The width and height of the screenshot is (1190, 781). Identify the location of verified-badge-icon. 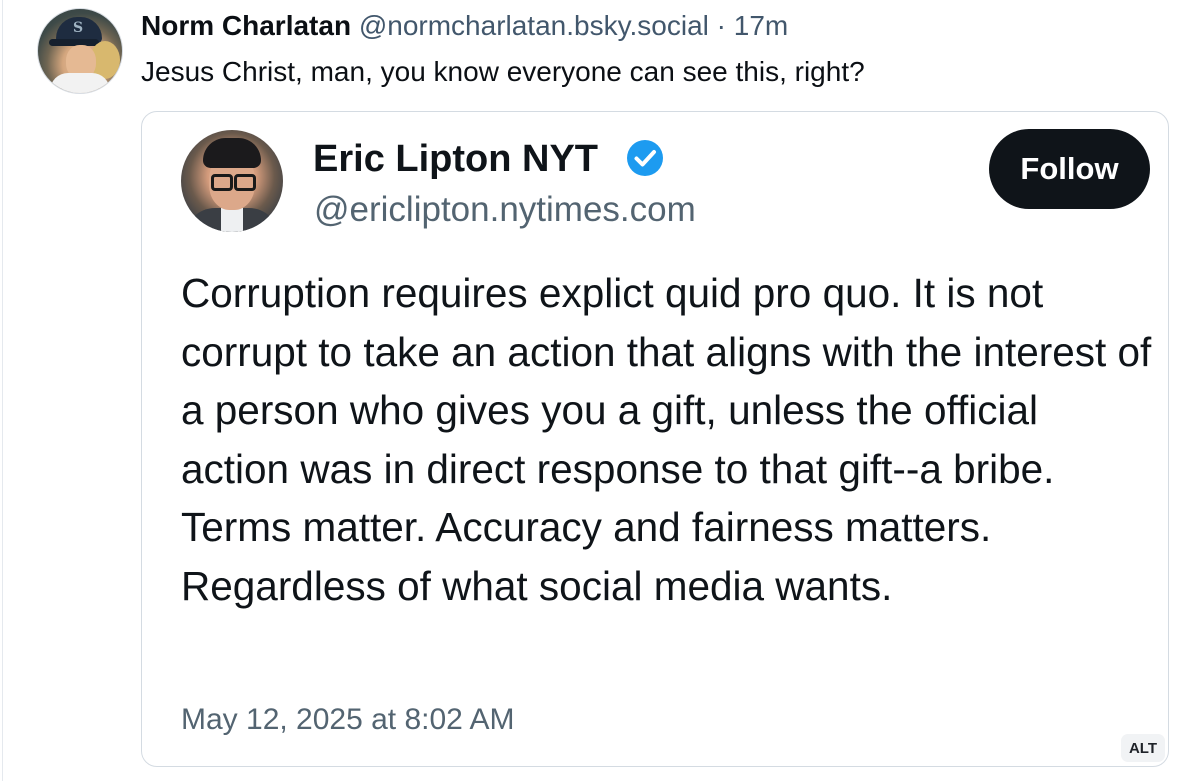
(645, 158).